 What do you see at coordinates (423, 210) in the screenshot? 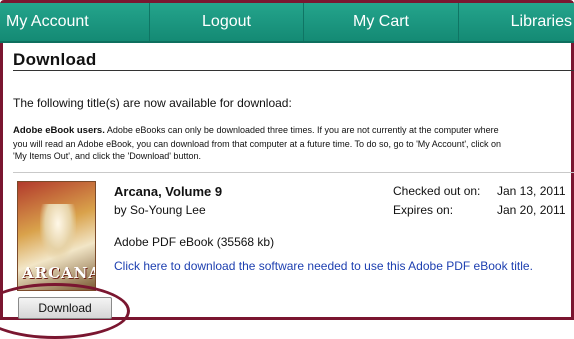
I see `expires-label: Expires on:` at bounding box center [423, 210].